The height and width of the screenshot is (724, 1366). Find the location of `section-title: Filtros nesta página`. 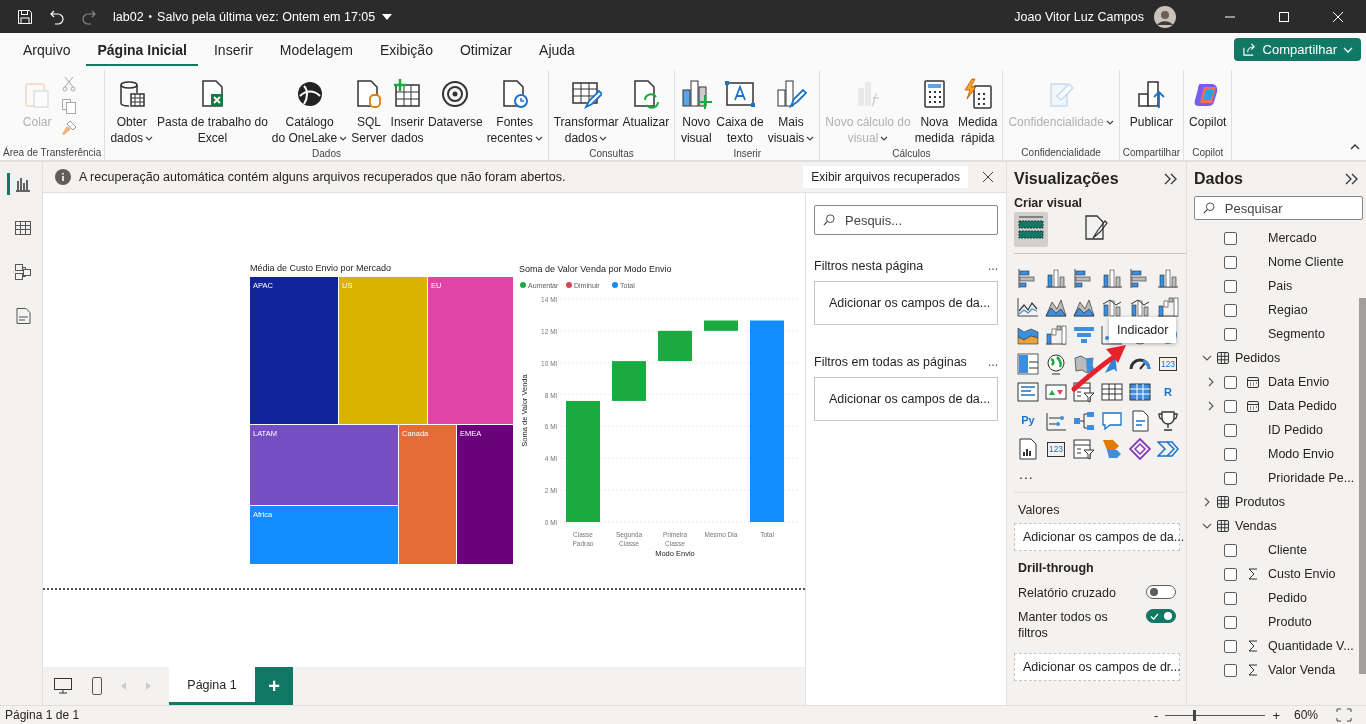

section-title: Filtros nesta página is located at coordinates (869, 266).